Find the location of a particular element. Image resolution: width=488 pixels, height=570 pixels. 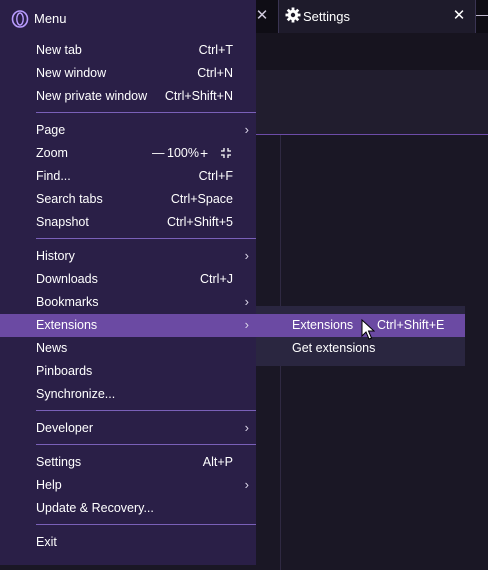

menu-header: Menu is located at coordinates (128, 18).